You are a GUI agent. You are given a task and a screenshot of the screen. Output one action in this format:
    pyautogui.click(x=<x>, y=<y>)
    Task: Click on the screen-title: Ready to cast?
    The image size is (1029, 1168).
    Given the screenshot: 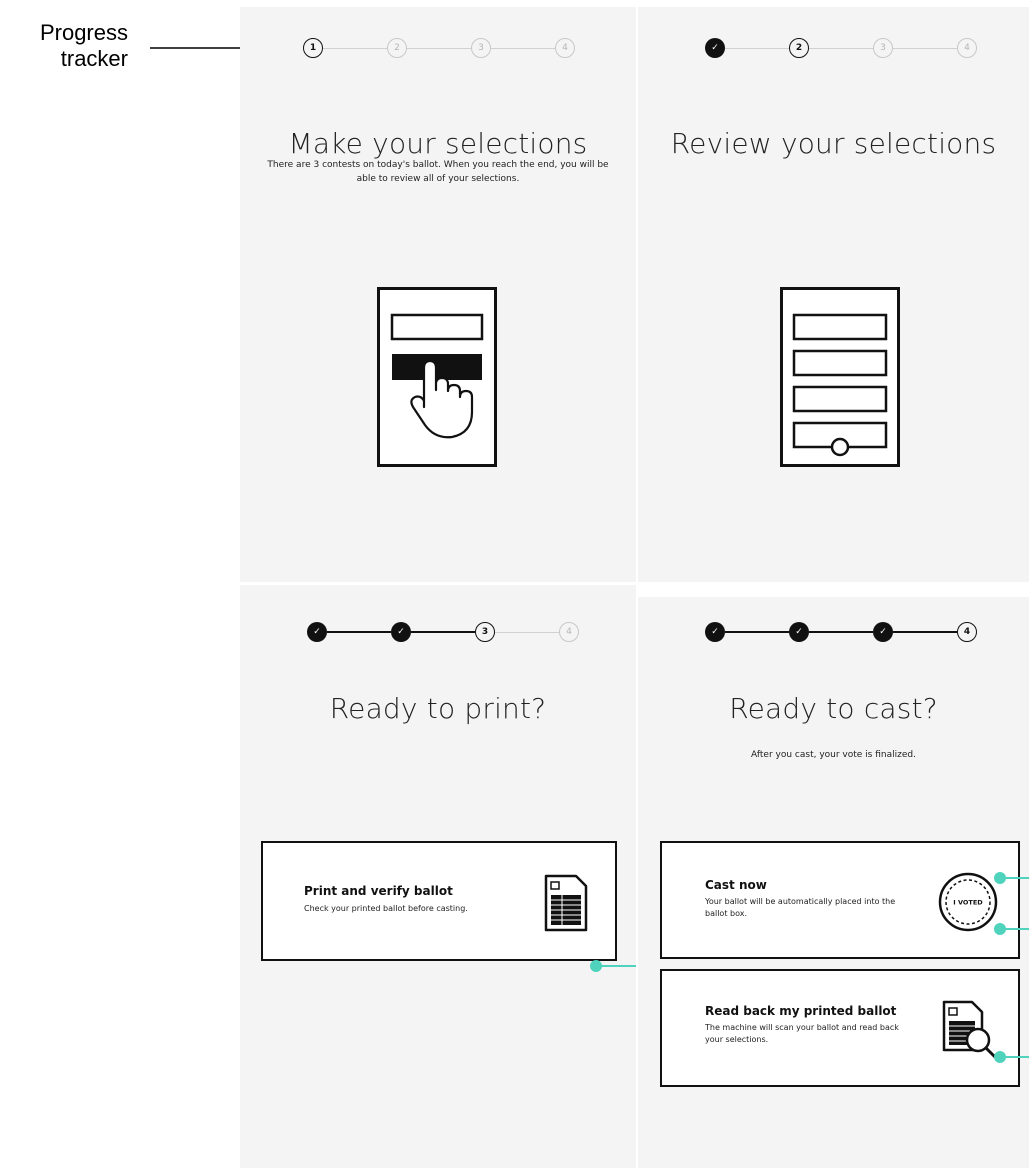 What is the action you would take?
    pyautogui.click(x=833, y=708)
    